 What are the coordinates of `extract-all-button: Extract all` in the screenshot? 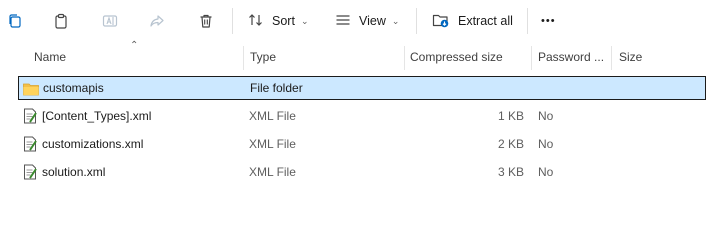 It's located at (472, 21).